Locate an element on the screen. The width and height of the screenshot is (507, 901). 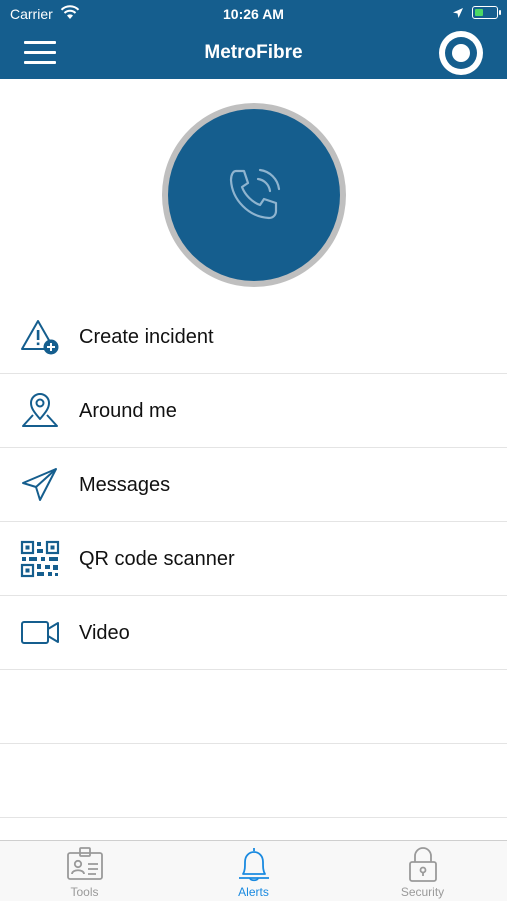
lock-icon is located at coordinates (423, 864).